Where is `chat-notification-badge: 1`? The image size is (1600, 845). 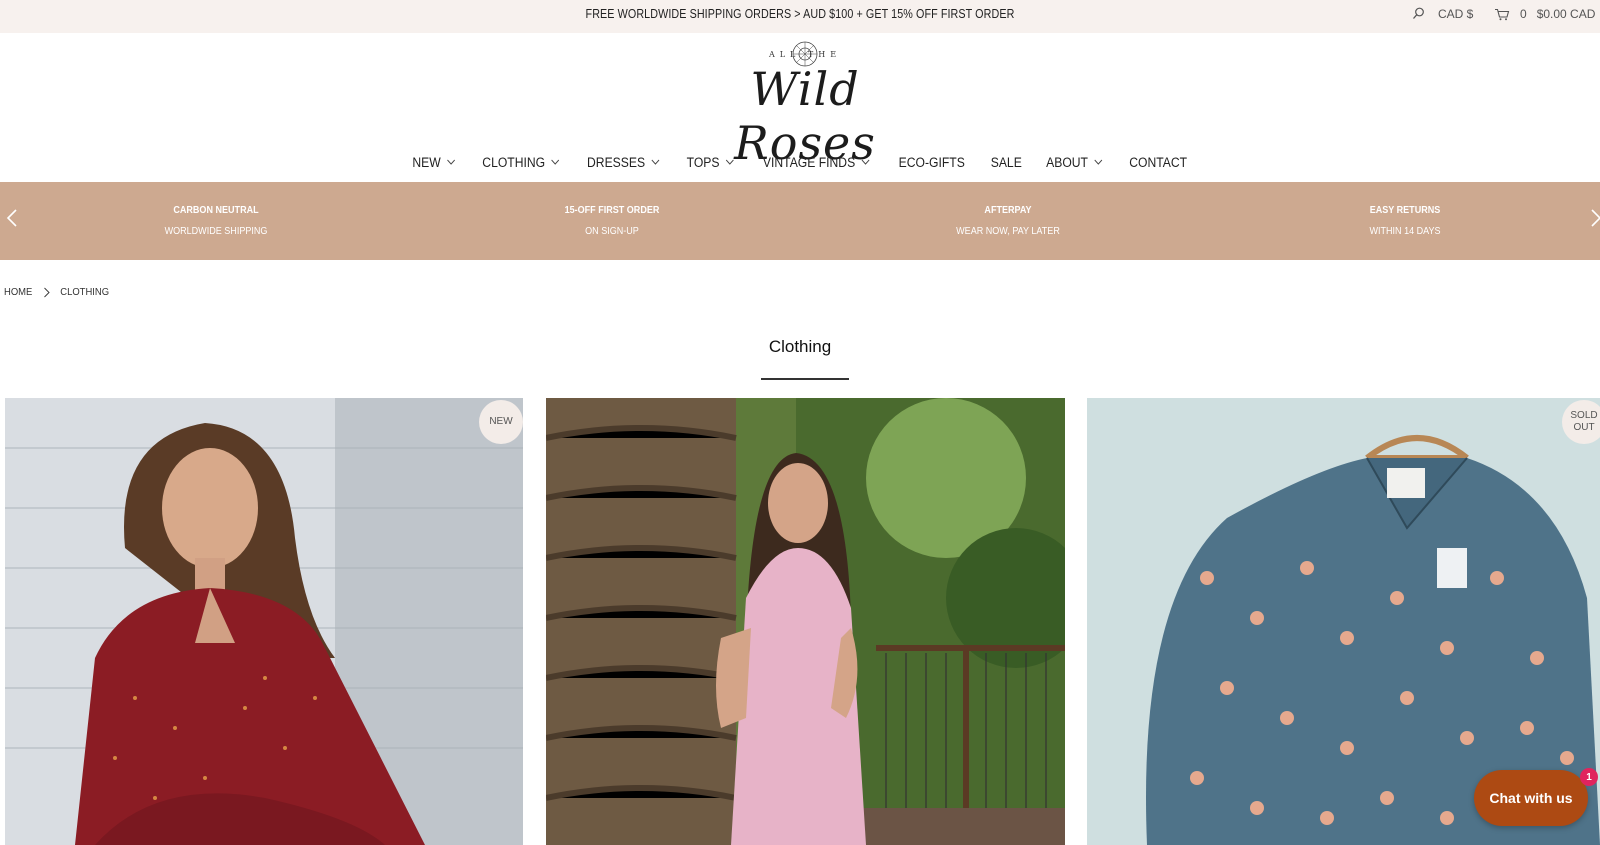 chat-notification-badge: 1 is located at coordinates (1589, 777).